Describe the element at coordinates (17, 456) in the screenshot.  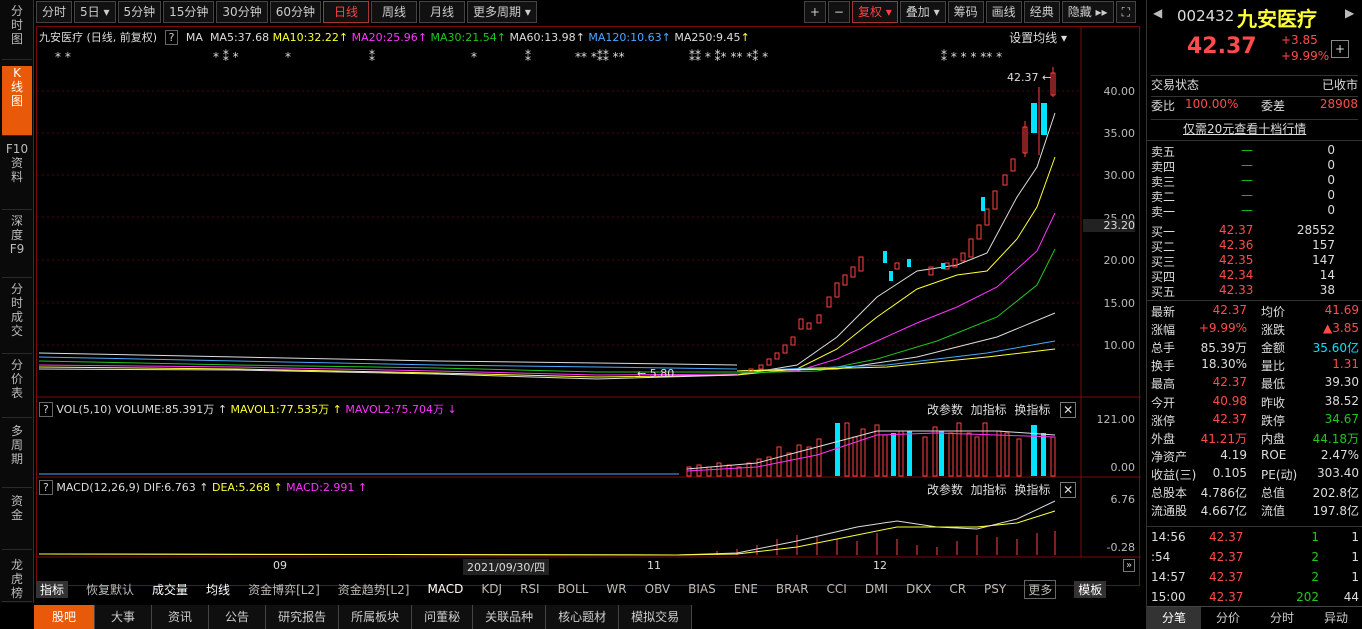
I see `nav-multi-period: 多 周 期` at that location.